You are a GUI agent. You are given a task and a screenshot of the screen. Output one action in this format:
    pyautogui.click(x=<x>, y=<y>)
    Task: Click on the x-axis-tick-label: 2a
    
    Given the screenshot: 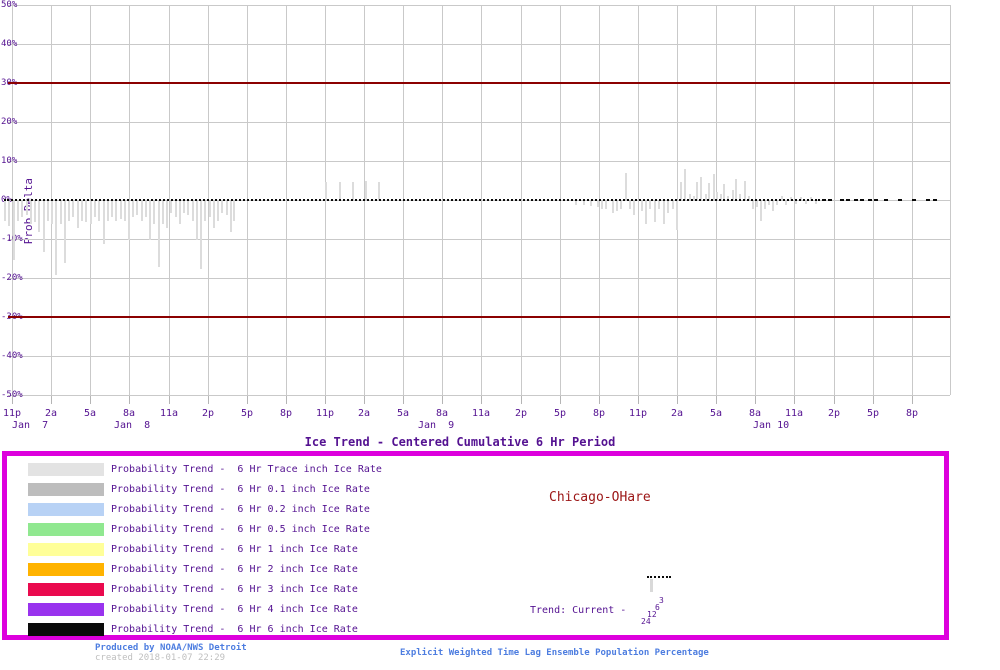 What is the action you would take?
    pyautogui.click(x=364, y=413)
    